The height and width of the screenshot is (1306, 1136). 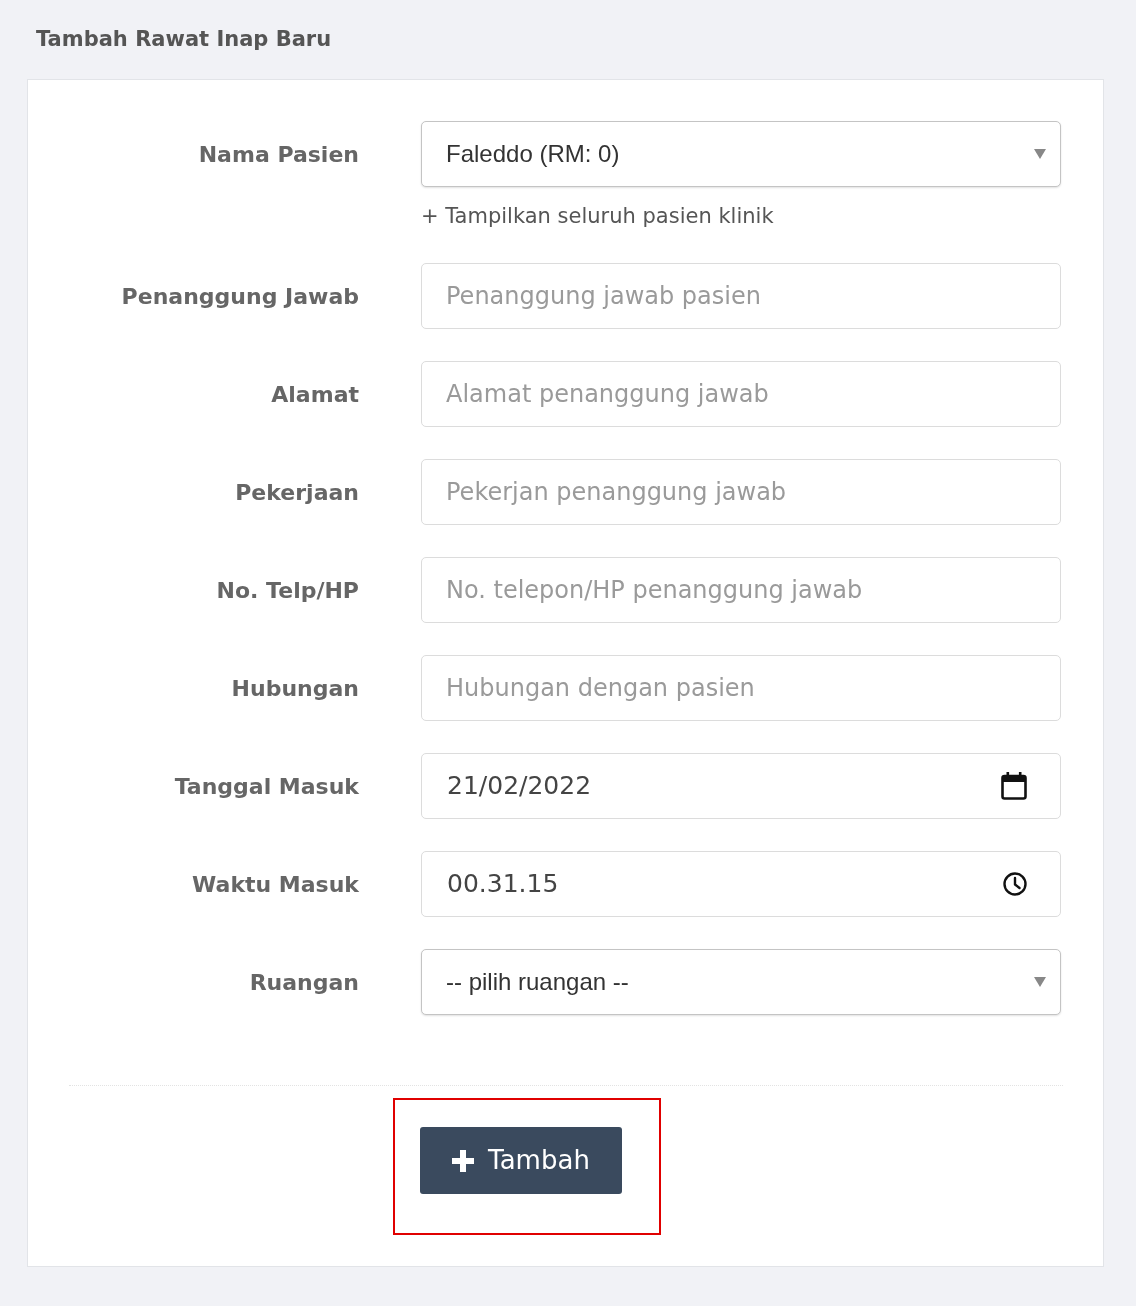 I want to click on calendar-icon, so click(x=1014, y=786).